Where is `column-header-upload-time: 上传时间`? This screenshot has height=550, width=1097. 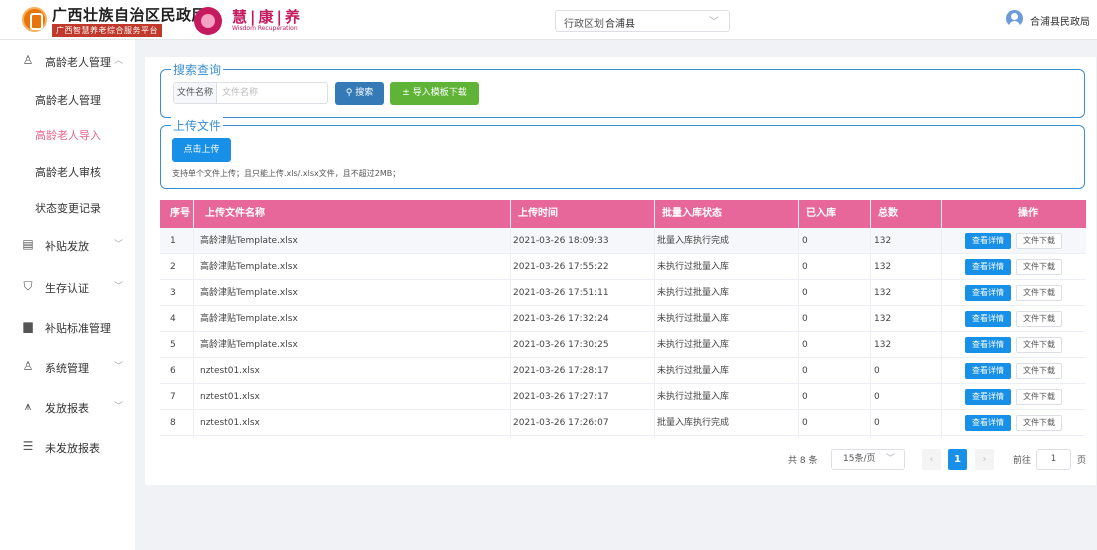
column-header-upload-time: 上传时间 is located at coordinates (538, 213).